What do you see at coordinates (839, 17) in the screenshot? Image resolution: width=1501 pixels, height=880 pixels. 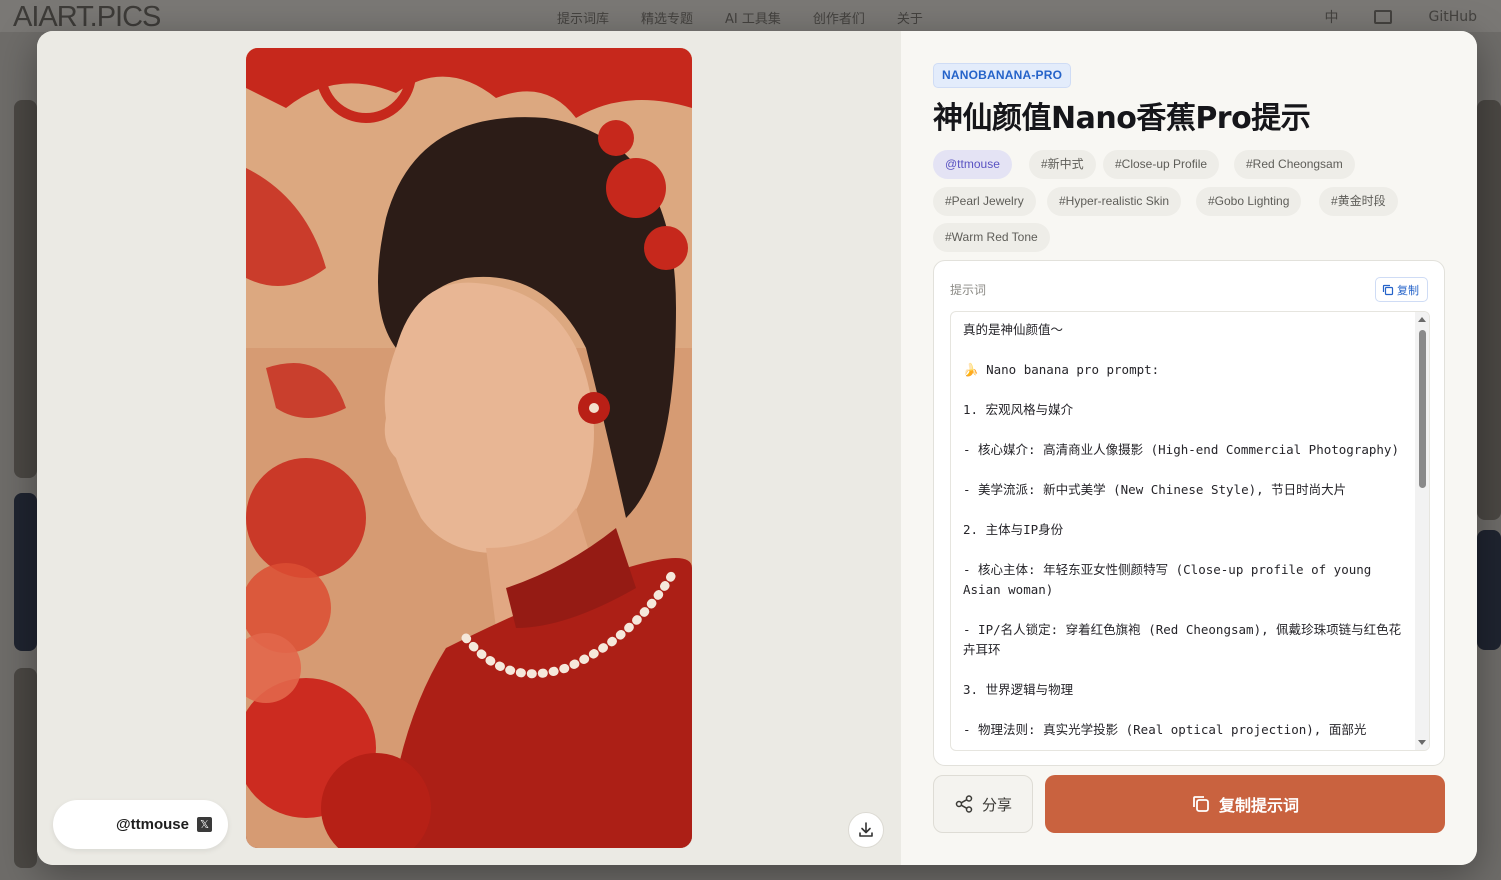 I see `nav-item-creators: 创作者们` at bounding box center [839, 17].